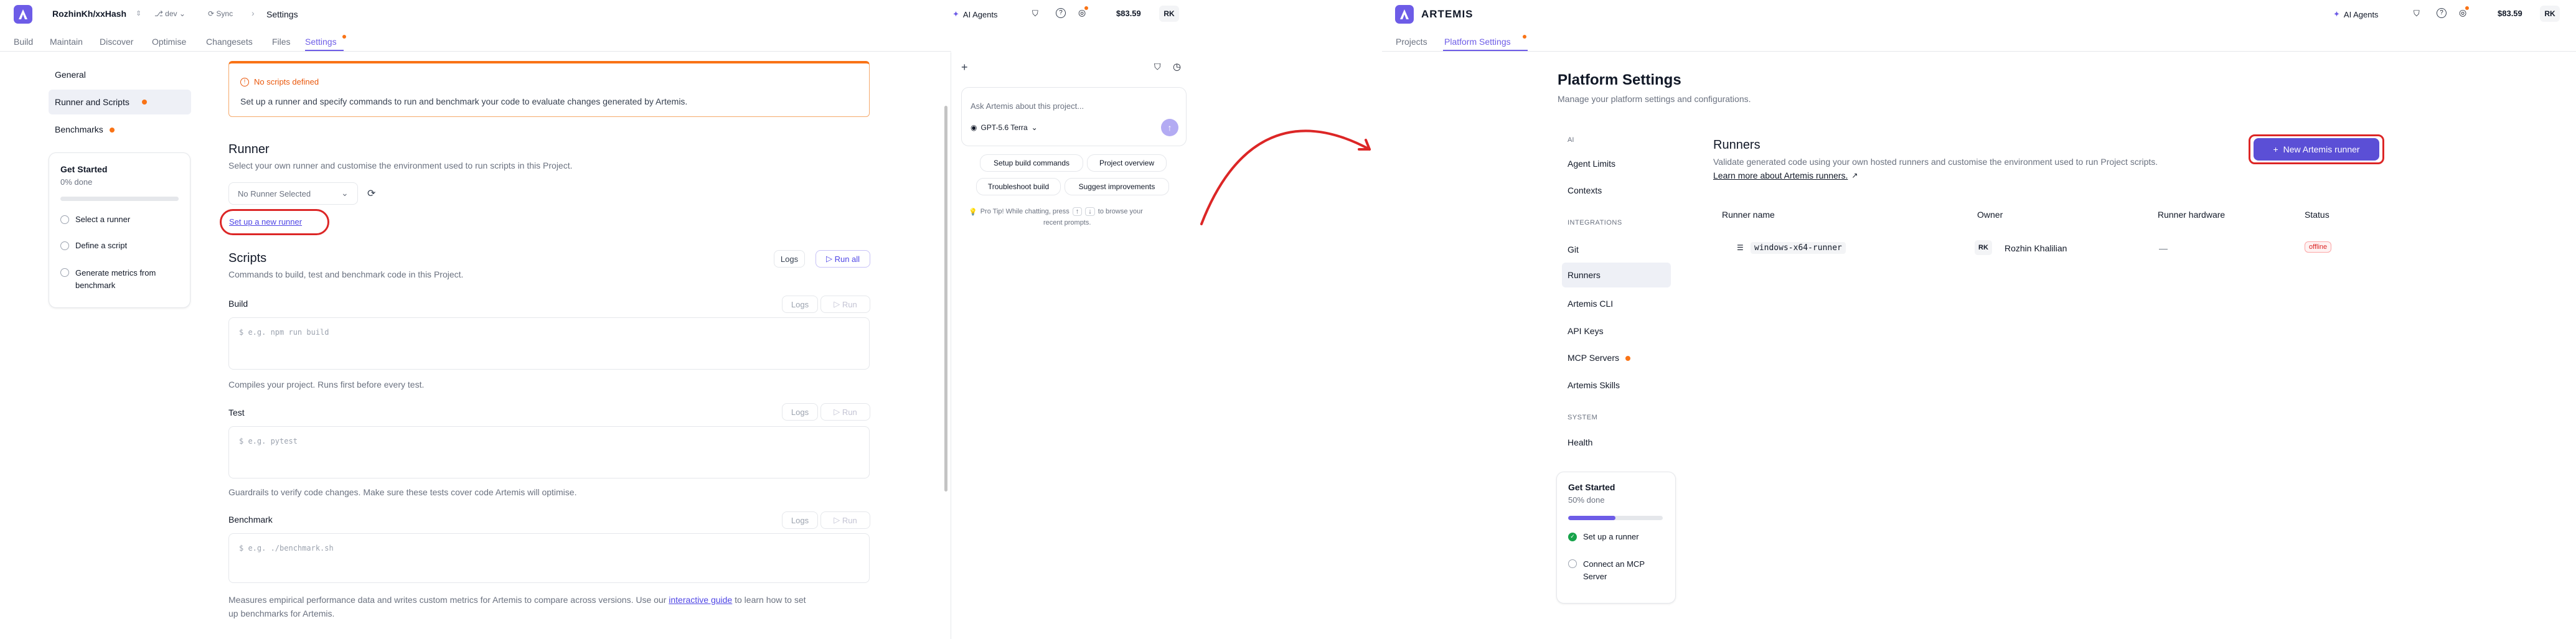 The width and height of the screenshot is (2576, 639). I want to click on test-run-button: ▷ Run, so click(845, 412).